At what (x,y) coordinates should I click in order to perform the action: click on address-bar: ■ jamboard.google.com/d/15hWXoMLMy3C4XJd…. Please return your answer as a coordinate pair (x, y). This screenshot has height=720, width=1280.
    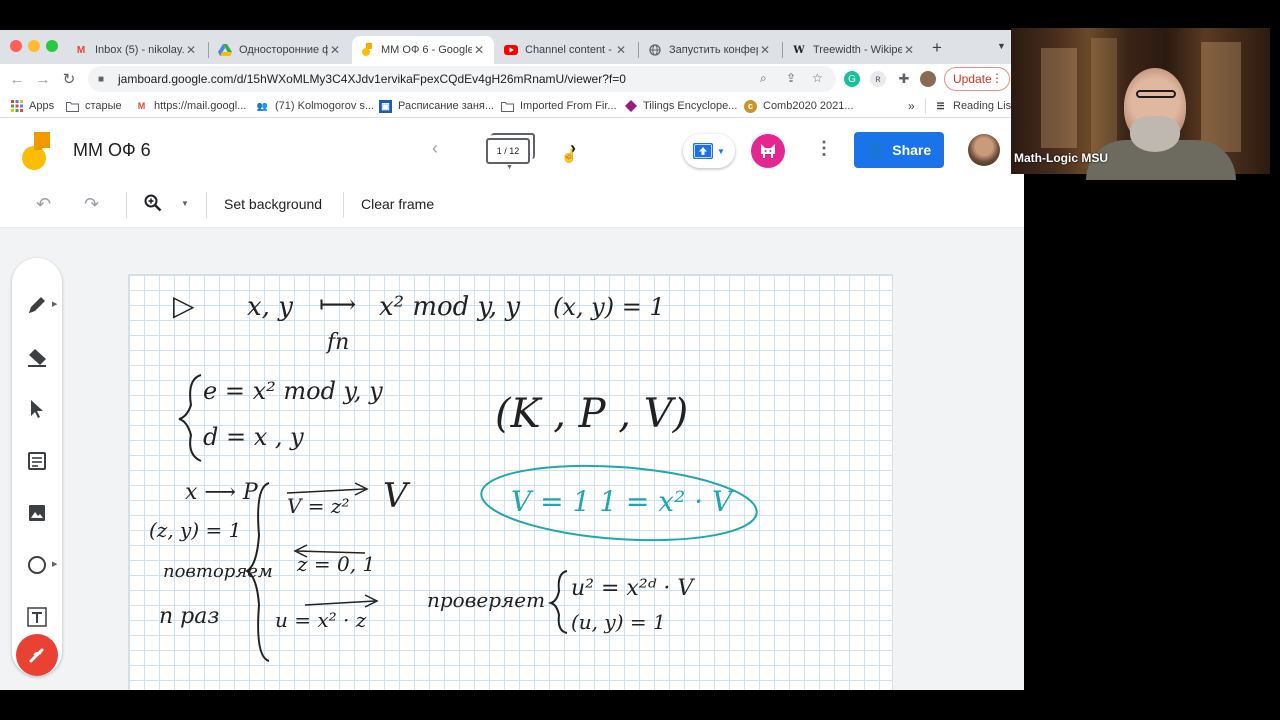
    Looking at the image, I should click on (462, 79).